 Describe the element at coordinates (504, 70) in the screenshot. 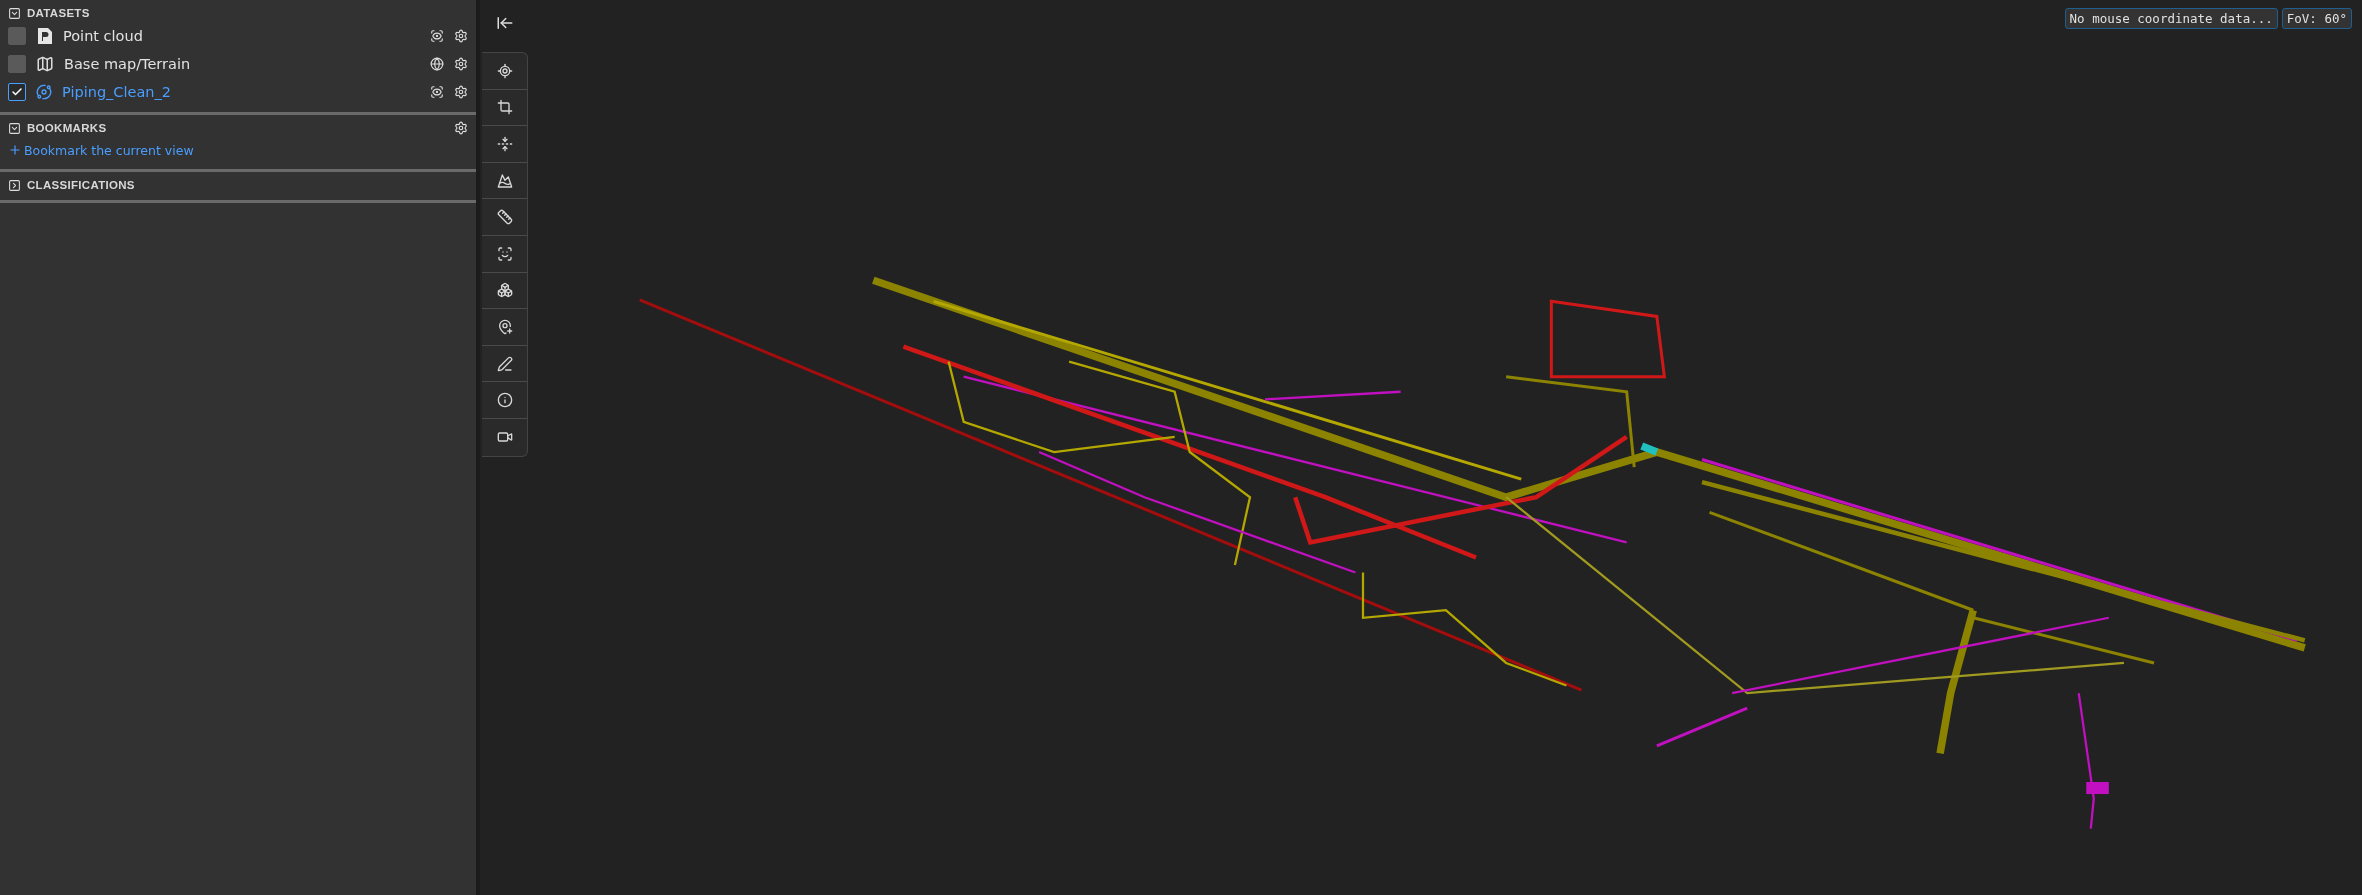

I see `target-icon` at that location.